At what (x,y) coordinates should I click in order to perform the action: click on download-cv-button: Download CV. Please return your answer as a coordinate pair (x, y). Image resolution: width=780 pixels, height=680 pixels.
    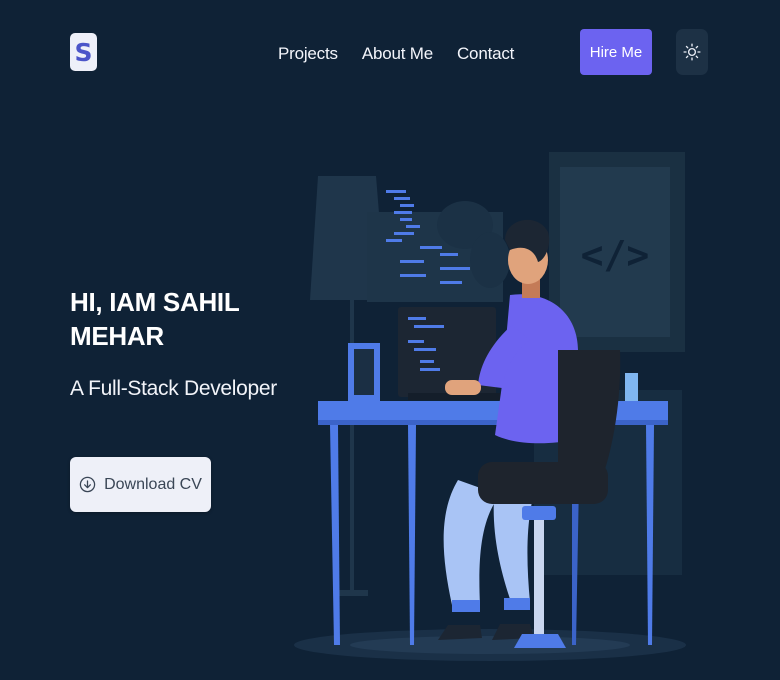
    Looking at the image, I should click on (140, 484).